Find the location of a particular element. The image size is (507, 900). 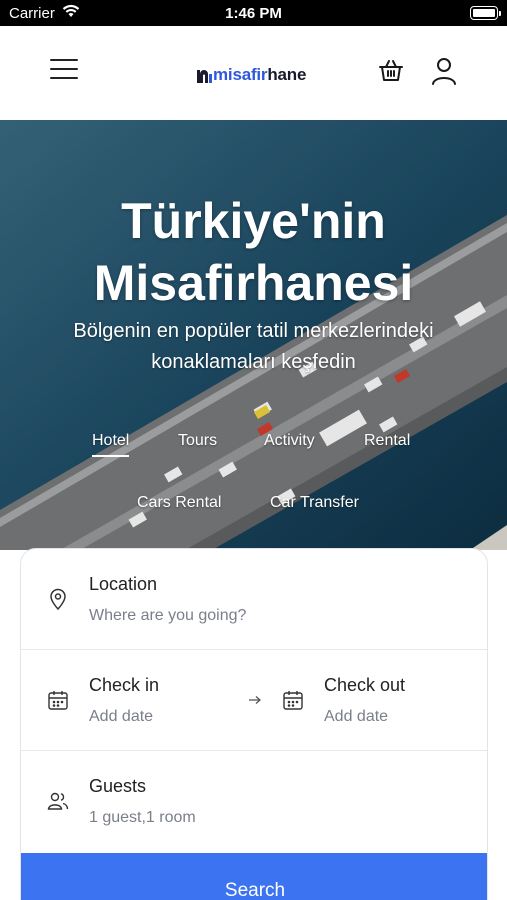

location-placeholder: Where are you going? is located at coordinates (168, 615).